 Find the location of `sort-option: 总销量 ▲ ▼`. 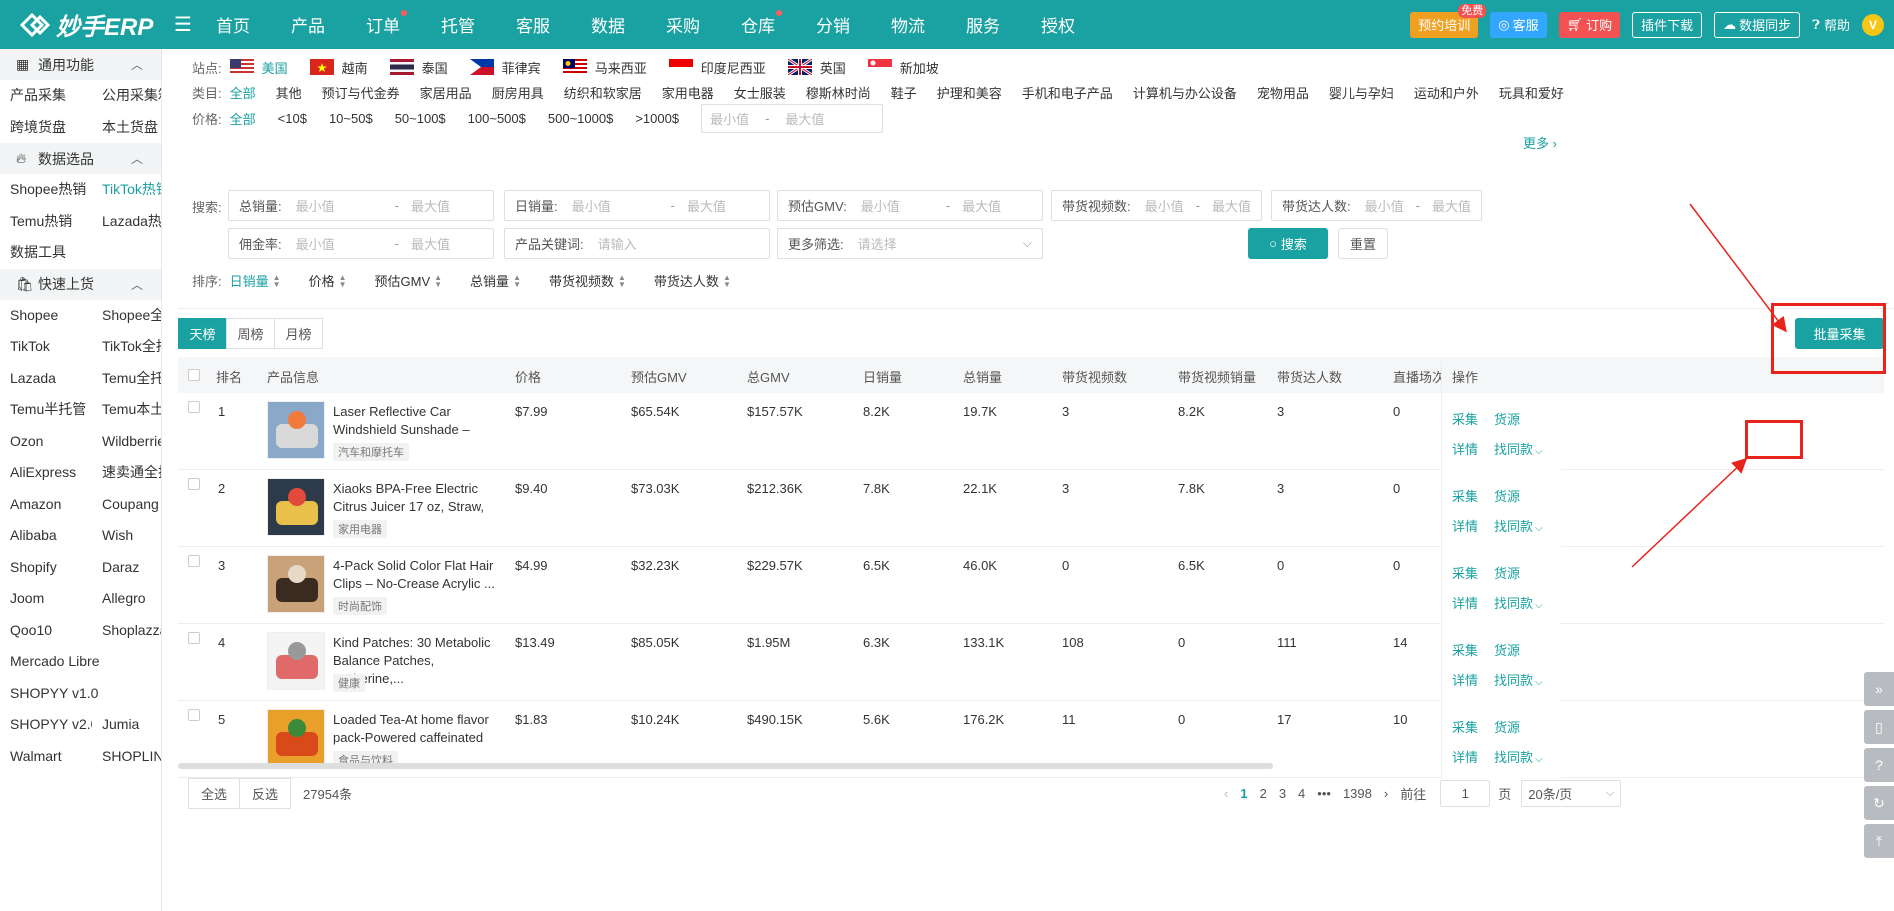

sort-option: 总销量 ▲ ▼ is located at coordinates (495, 280).